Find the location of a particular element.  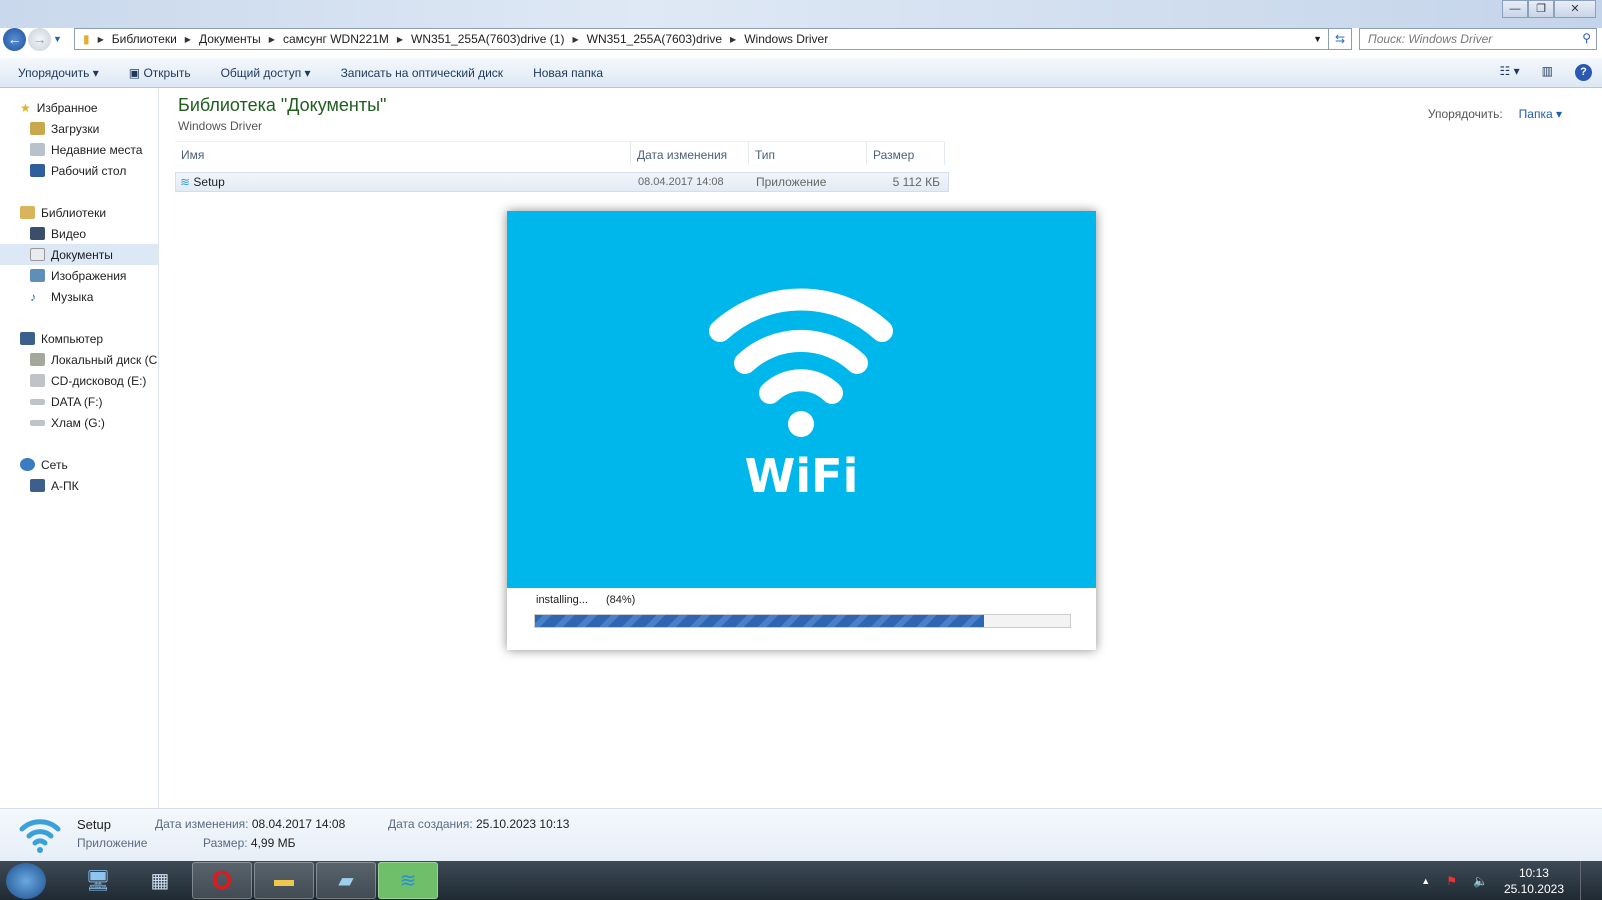

sidebar-item-desktop: Рабочий стол is located at coordinates (79, 170).